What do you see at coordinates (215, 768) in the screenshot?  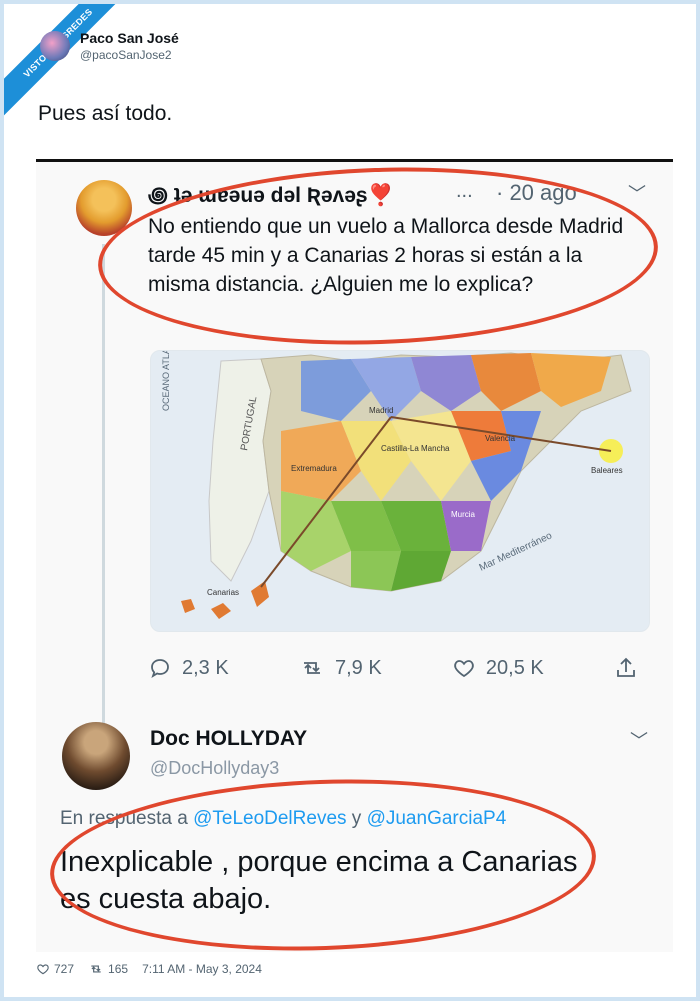 I see `reply-author-handle: @DocHollyday3` at bounding box center [215, 768].